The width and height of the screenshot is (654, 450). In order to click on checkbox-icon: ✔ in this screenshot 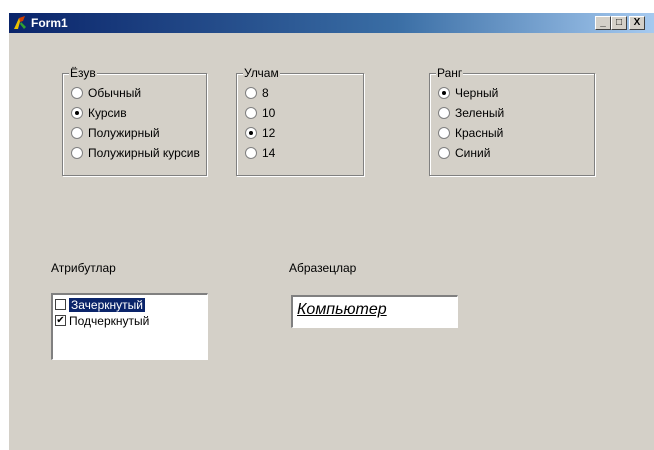, I will do `click(60, 320)`.